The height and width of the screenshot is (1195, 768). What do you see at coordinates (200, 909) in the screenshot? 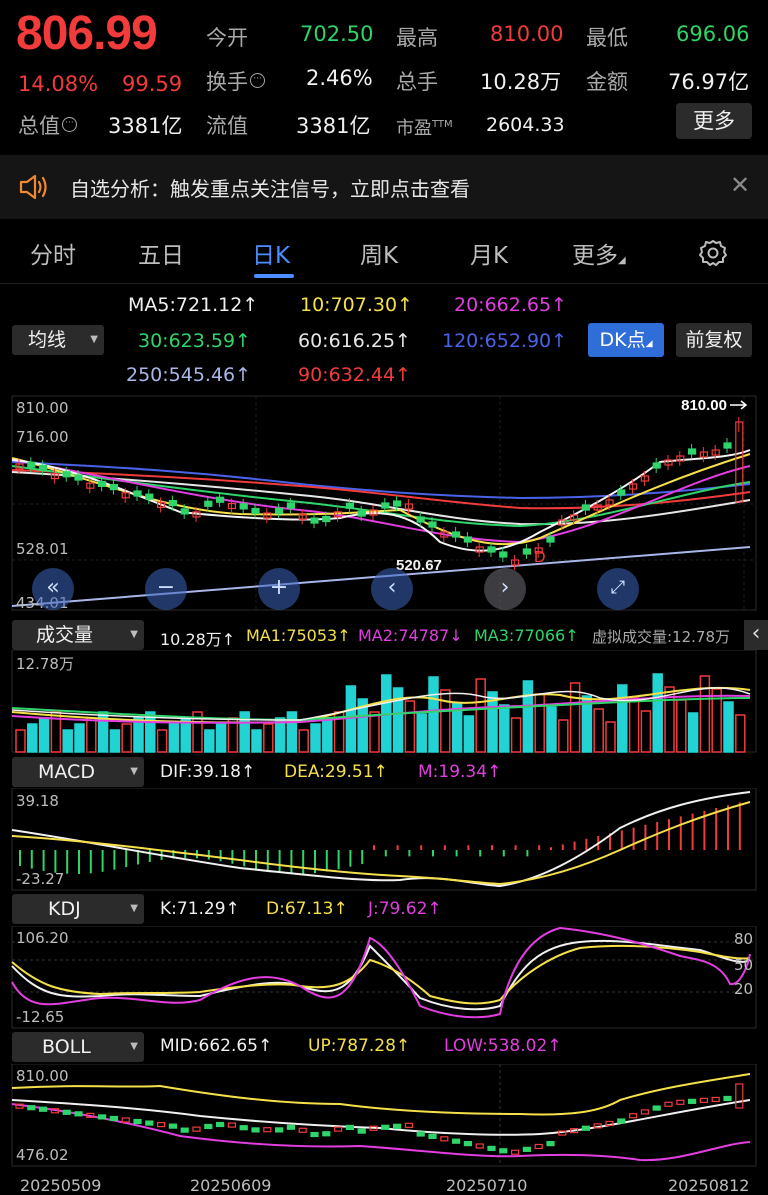
I see `kdj-k: K:71.29↑` at bounding box center [200, 909].